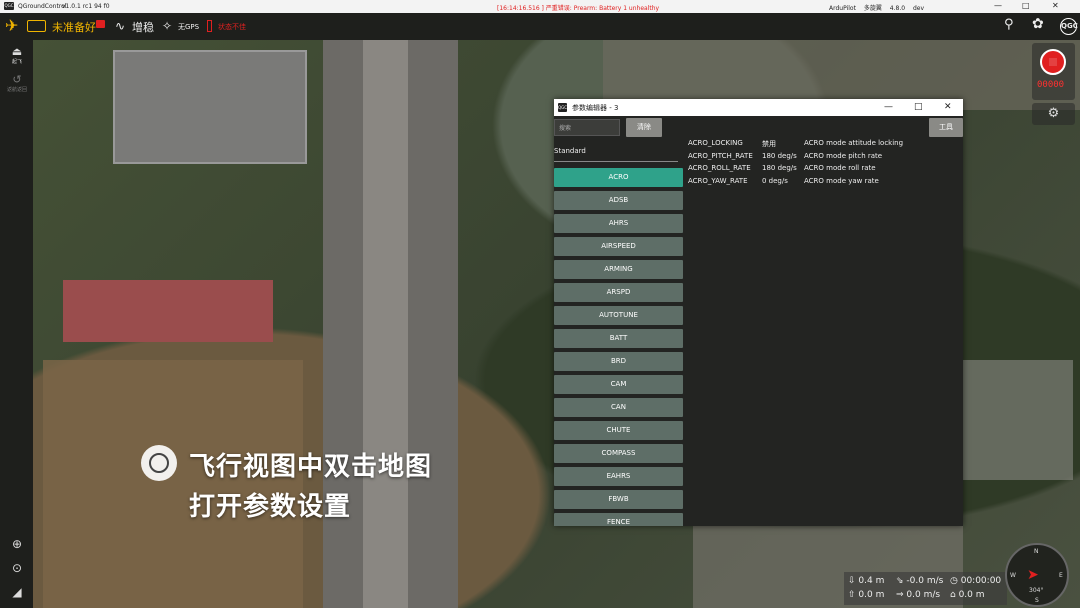 The width and height of the screenshot is (1080, 608). What do you see at coordinates (843, 155) in the screenshot?
I see `param-description: ACRO mode pitch rate` at bounding box center [843, 155].